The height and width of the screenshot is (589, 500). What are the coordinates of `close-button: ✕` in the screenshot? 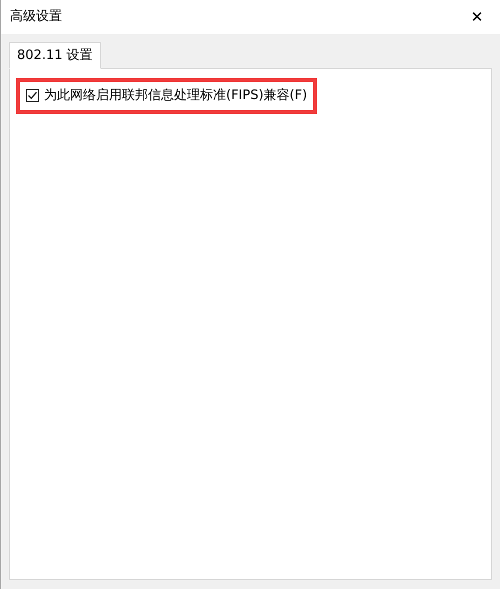 It's located at (477, 17).